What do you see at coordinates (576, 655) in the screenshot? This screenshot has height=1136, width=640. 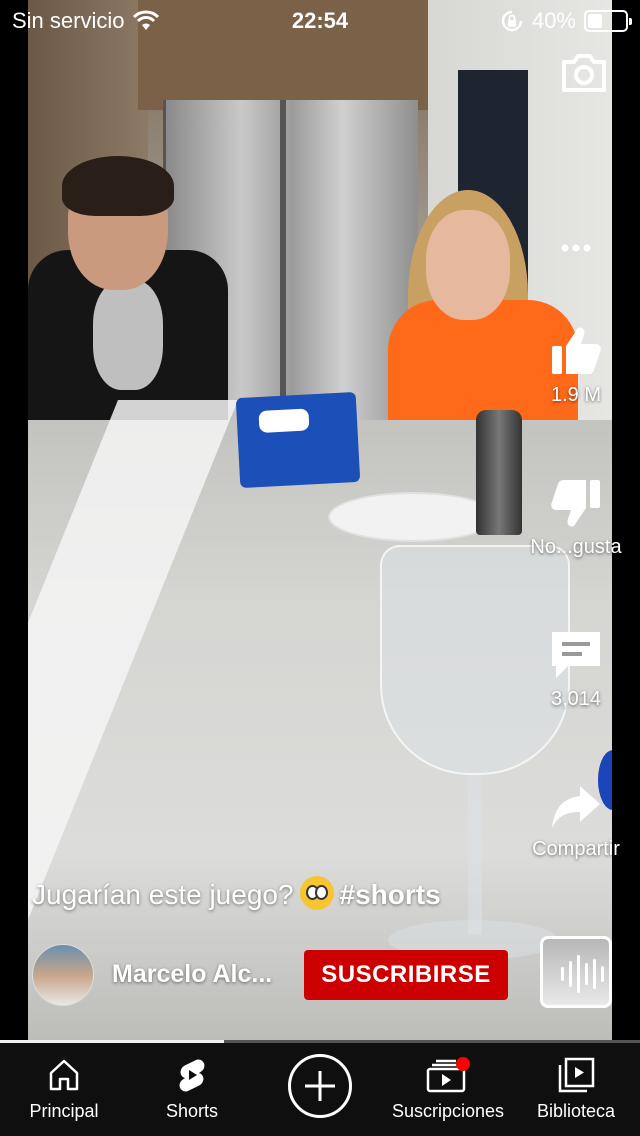 I see `comment-icon` at bounding box center [576, 655].